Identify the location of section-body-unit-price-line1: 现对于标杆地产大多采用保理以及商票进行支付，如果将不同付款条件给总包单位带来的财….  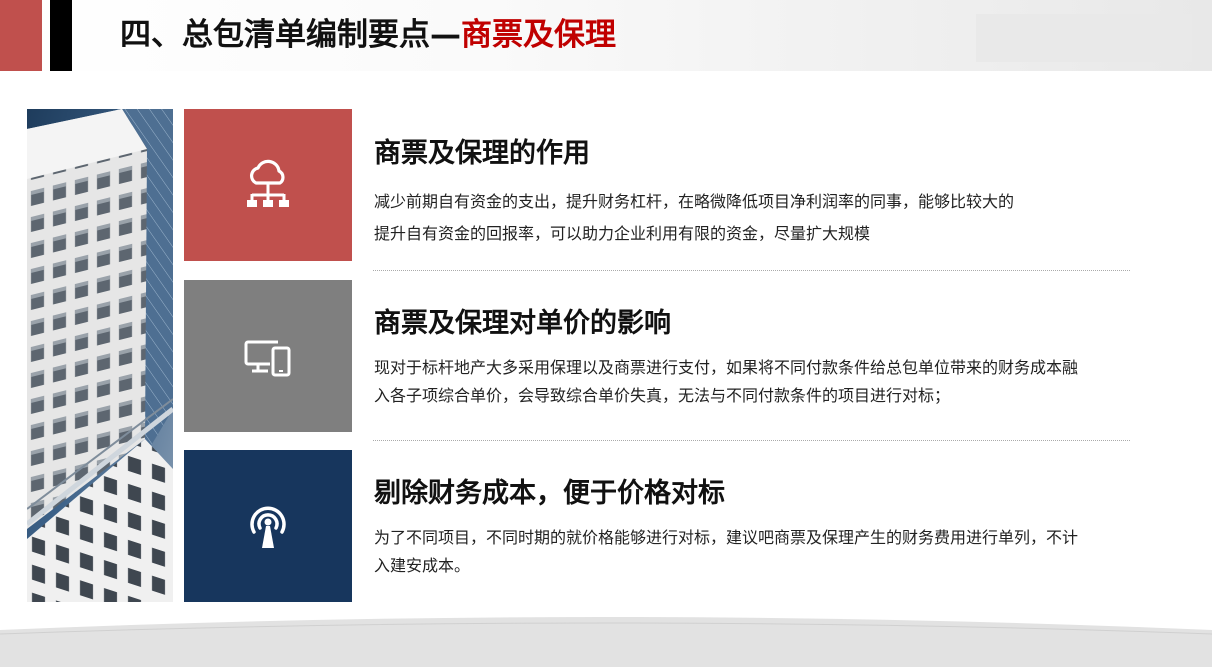
(726, 367).